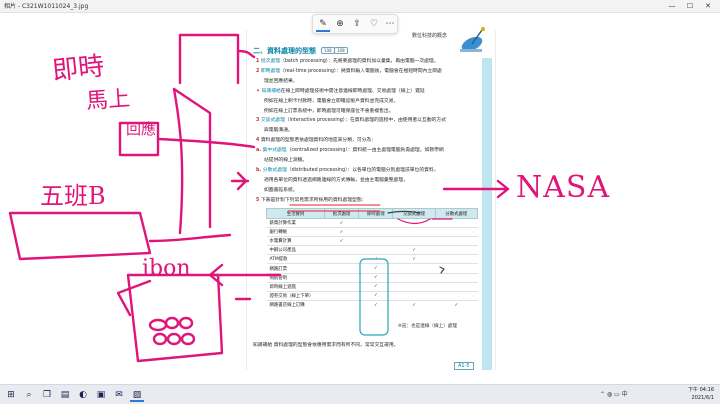  I want to click on item-text: 在線上即時處理技術中需注意連線即時處理、交易處理（線上）遲延, so click(352, 91).